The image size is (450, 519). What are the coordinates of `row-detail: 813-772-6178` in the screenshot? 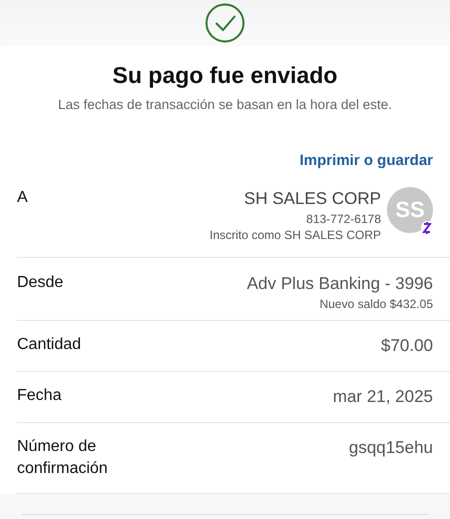 It's located at (343, 219).